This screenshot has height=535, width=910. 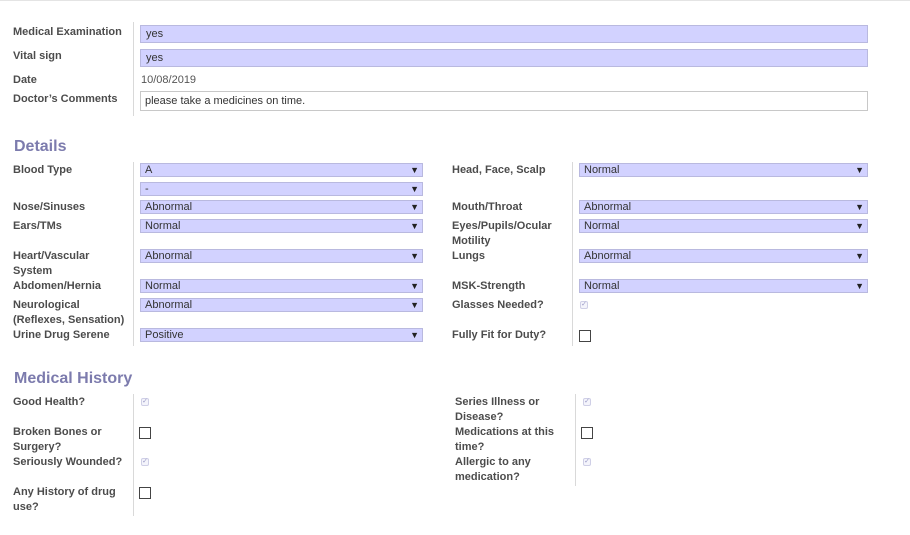 What do you see at coordinates (133, 69) in the screenshot?
I see `label-column-divider` at bounding box center [133, 69].